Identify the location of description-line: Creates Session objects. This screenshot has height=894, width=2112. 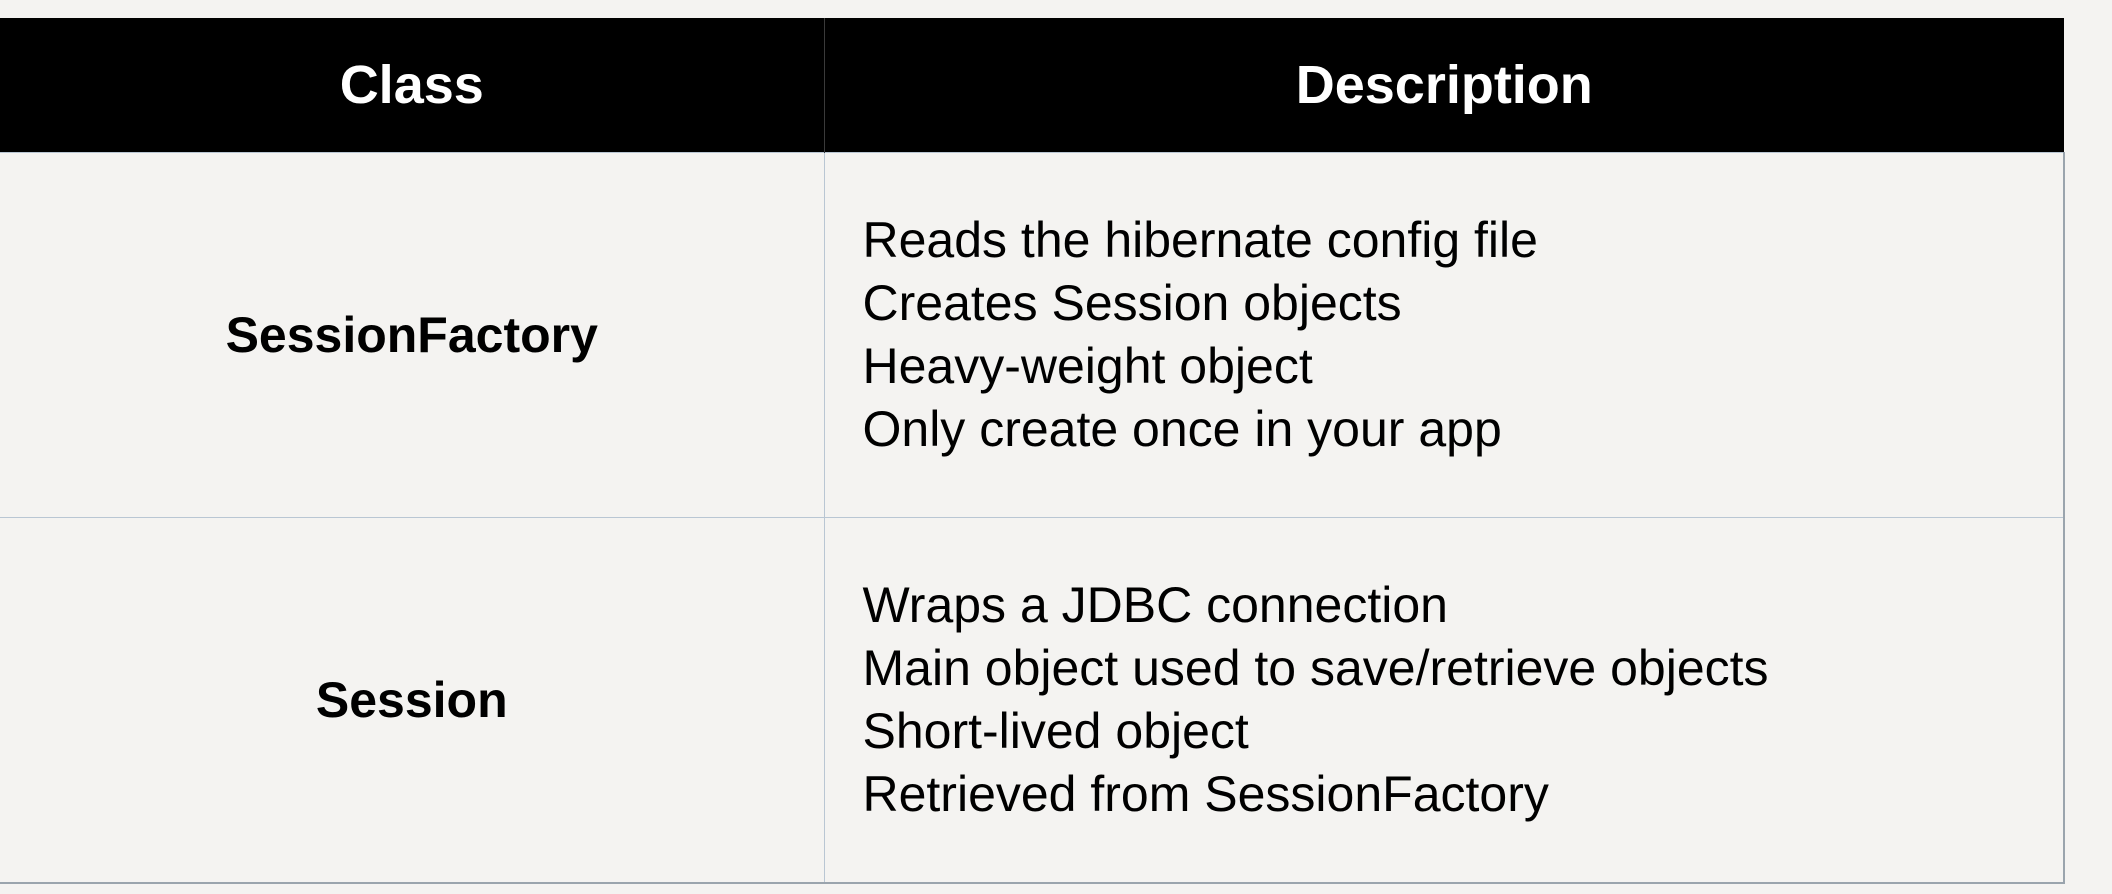
(1132, 303).